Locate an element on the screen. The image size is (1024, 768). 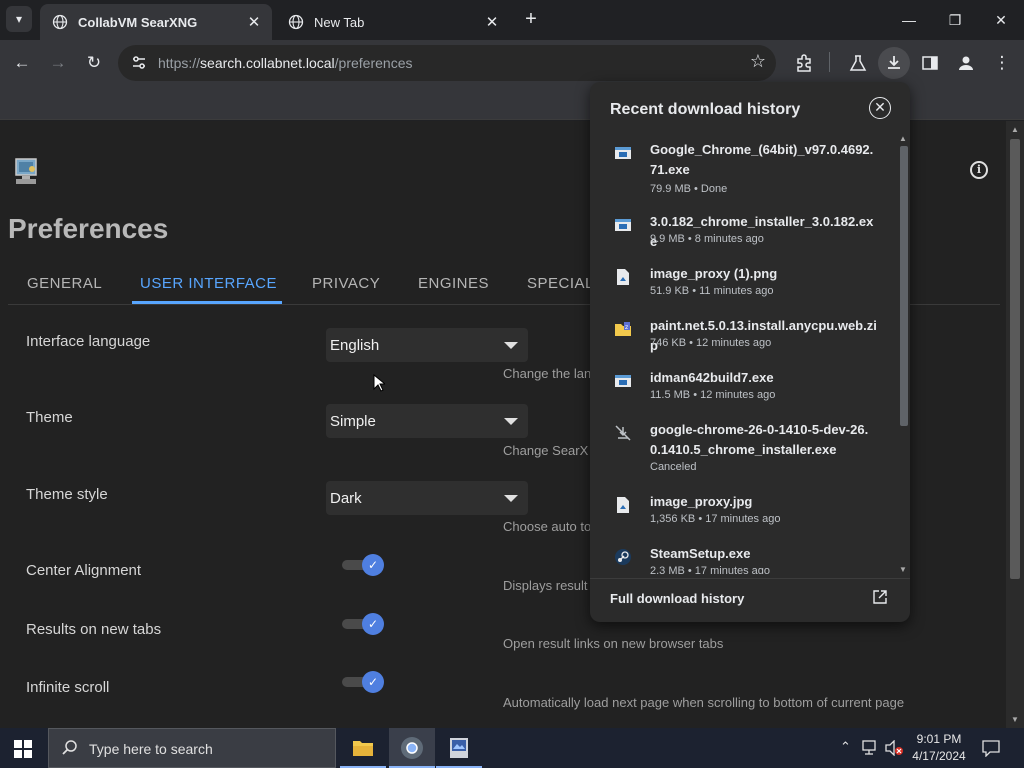
windows-taskbar: Type here to search ⌃ 9:01 PM 4/17/2024 is located at coordinates (512, 748).